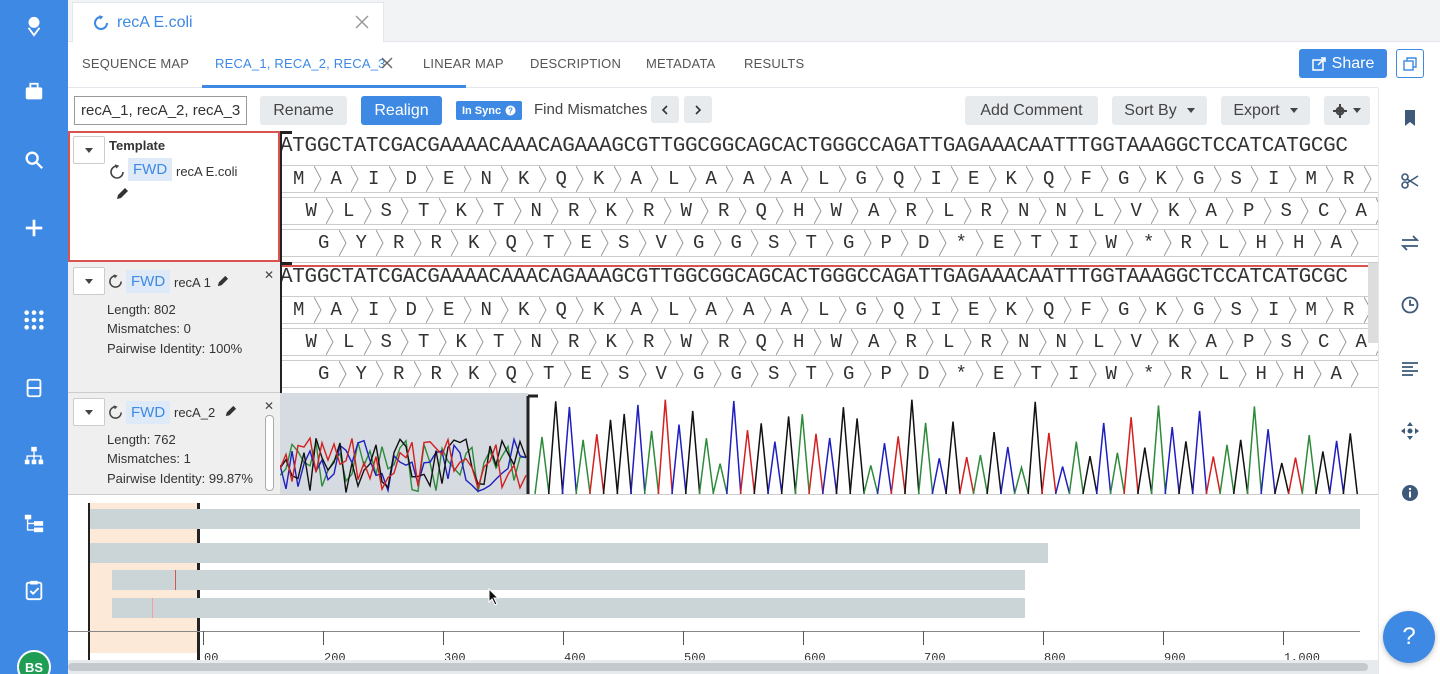 The width and height of the screenshot is (1440, 674). Describe the element at coordinates (829, 243) in the screenshot. I see `template-frame-3: G Y R R K Q T E S V G G S T G P D * E T I W * R L H H A` at that location.